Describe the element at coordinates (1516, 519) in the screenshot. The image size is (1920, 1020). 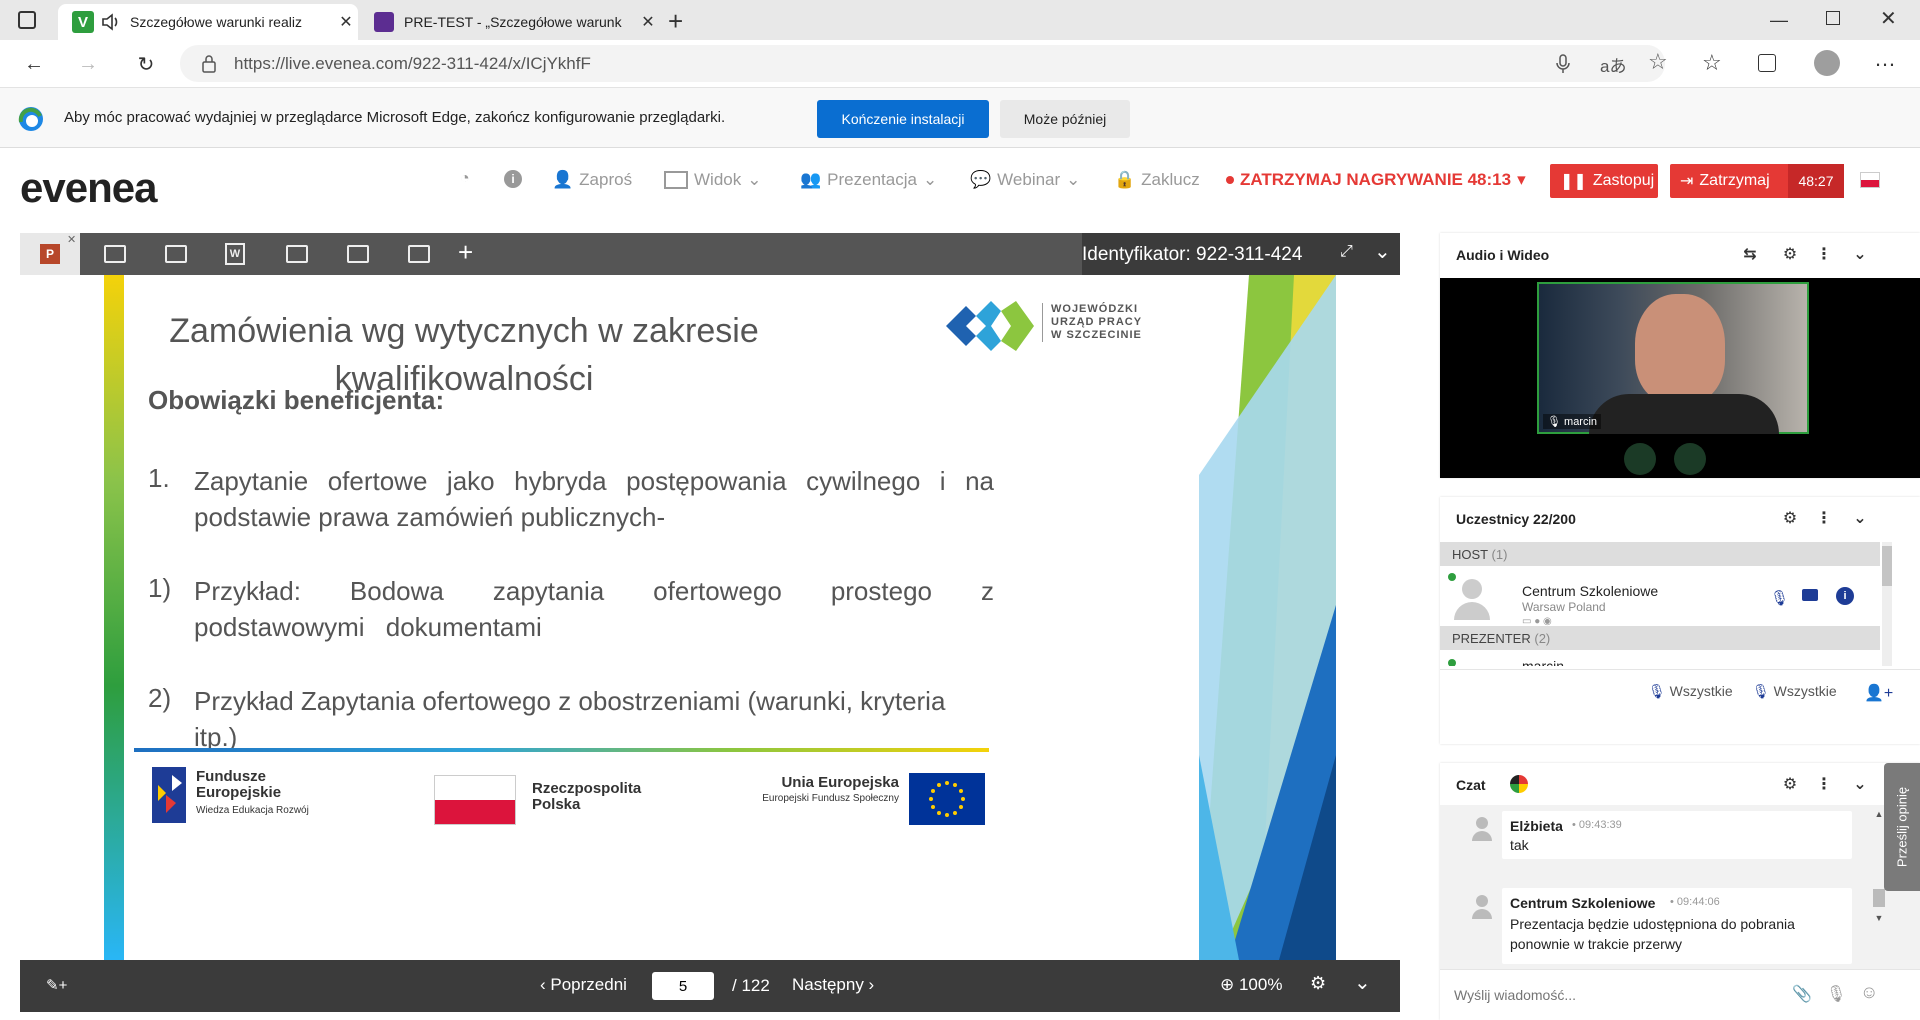
I see `panel-title: Uczestnicy 22/200` at that location.